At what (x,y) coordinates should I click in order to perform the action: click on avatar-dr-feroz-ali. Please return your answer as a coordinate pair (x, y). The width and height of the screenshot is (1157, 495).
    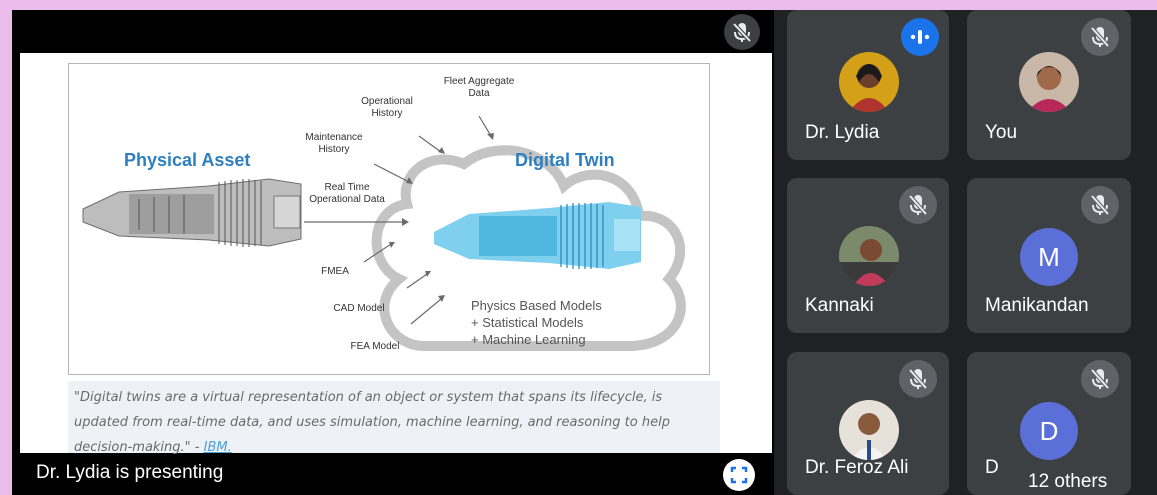
    Looking at the image, I should click on (869, 430).